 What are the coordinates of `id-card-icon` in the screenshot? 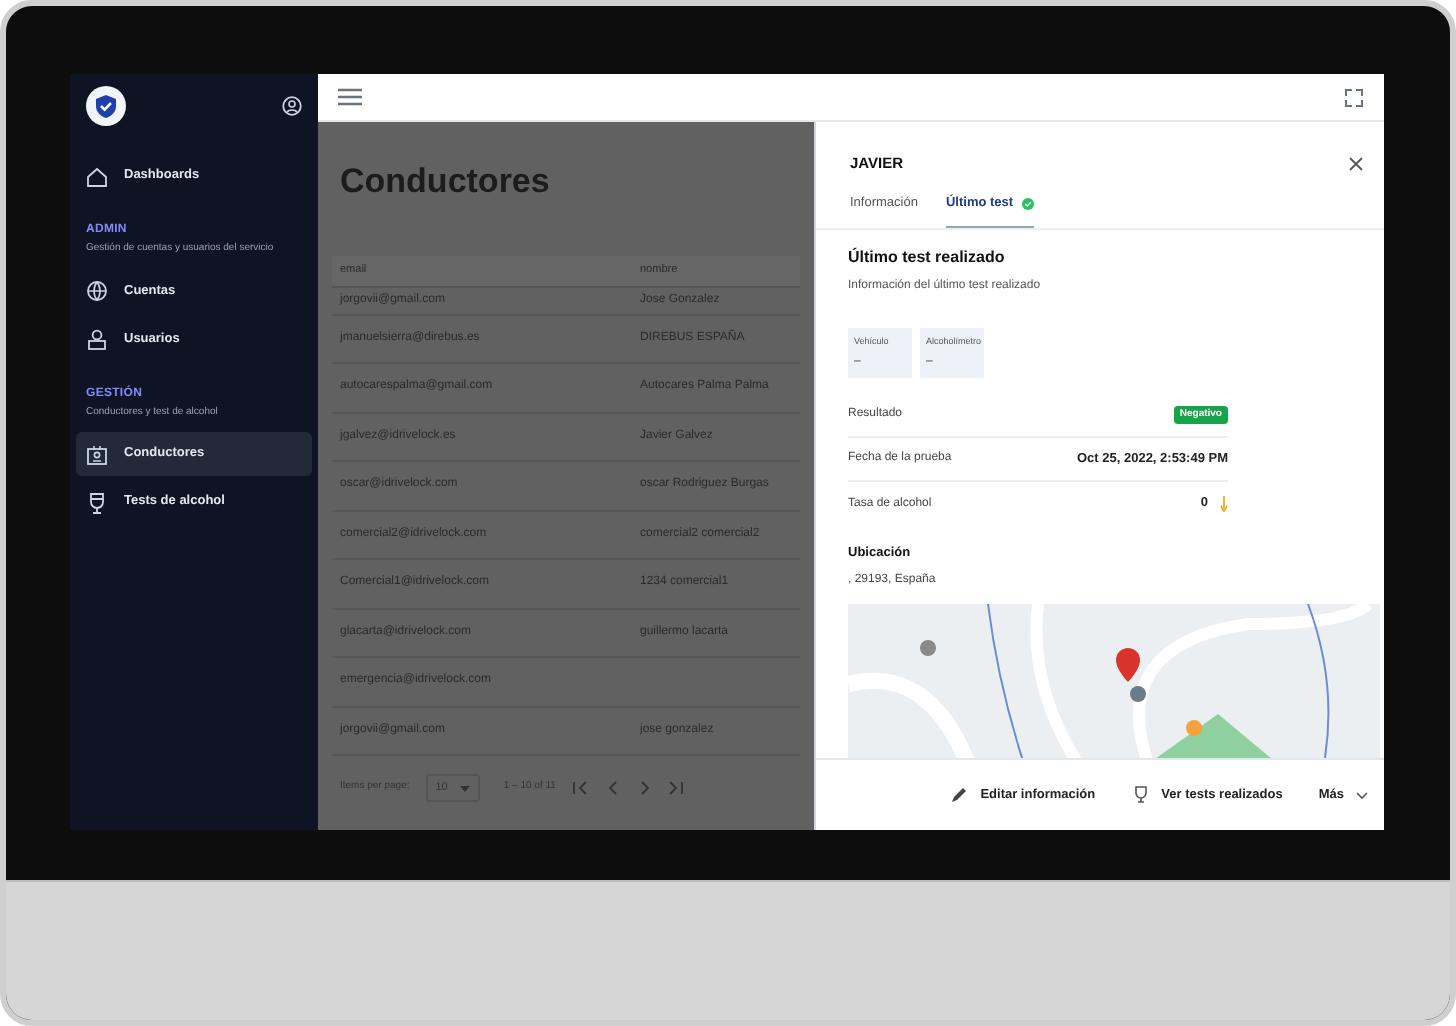 It's located at (97, 454).